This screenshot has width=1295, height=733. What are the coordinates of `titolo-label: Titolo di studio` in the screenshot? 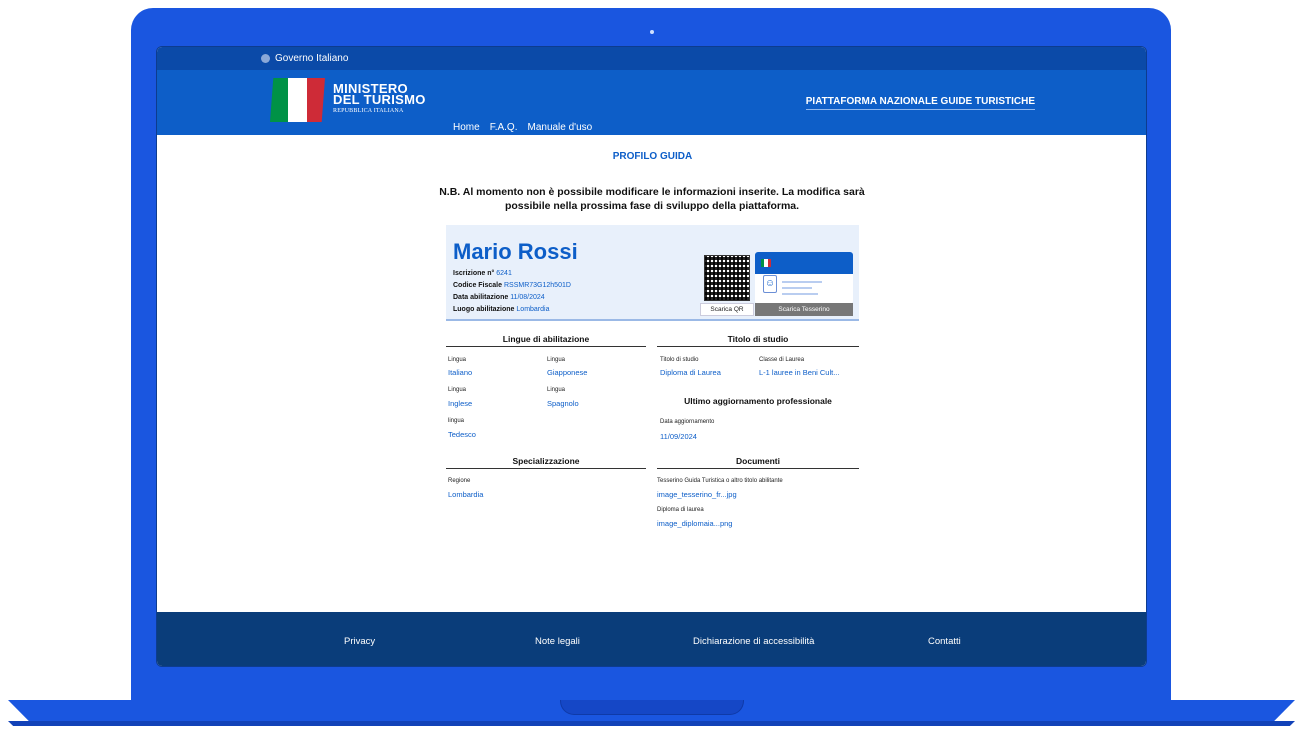 It's located at (679, 360).